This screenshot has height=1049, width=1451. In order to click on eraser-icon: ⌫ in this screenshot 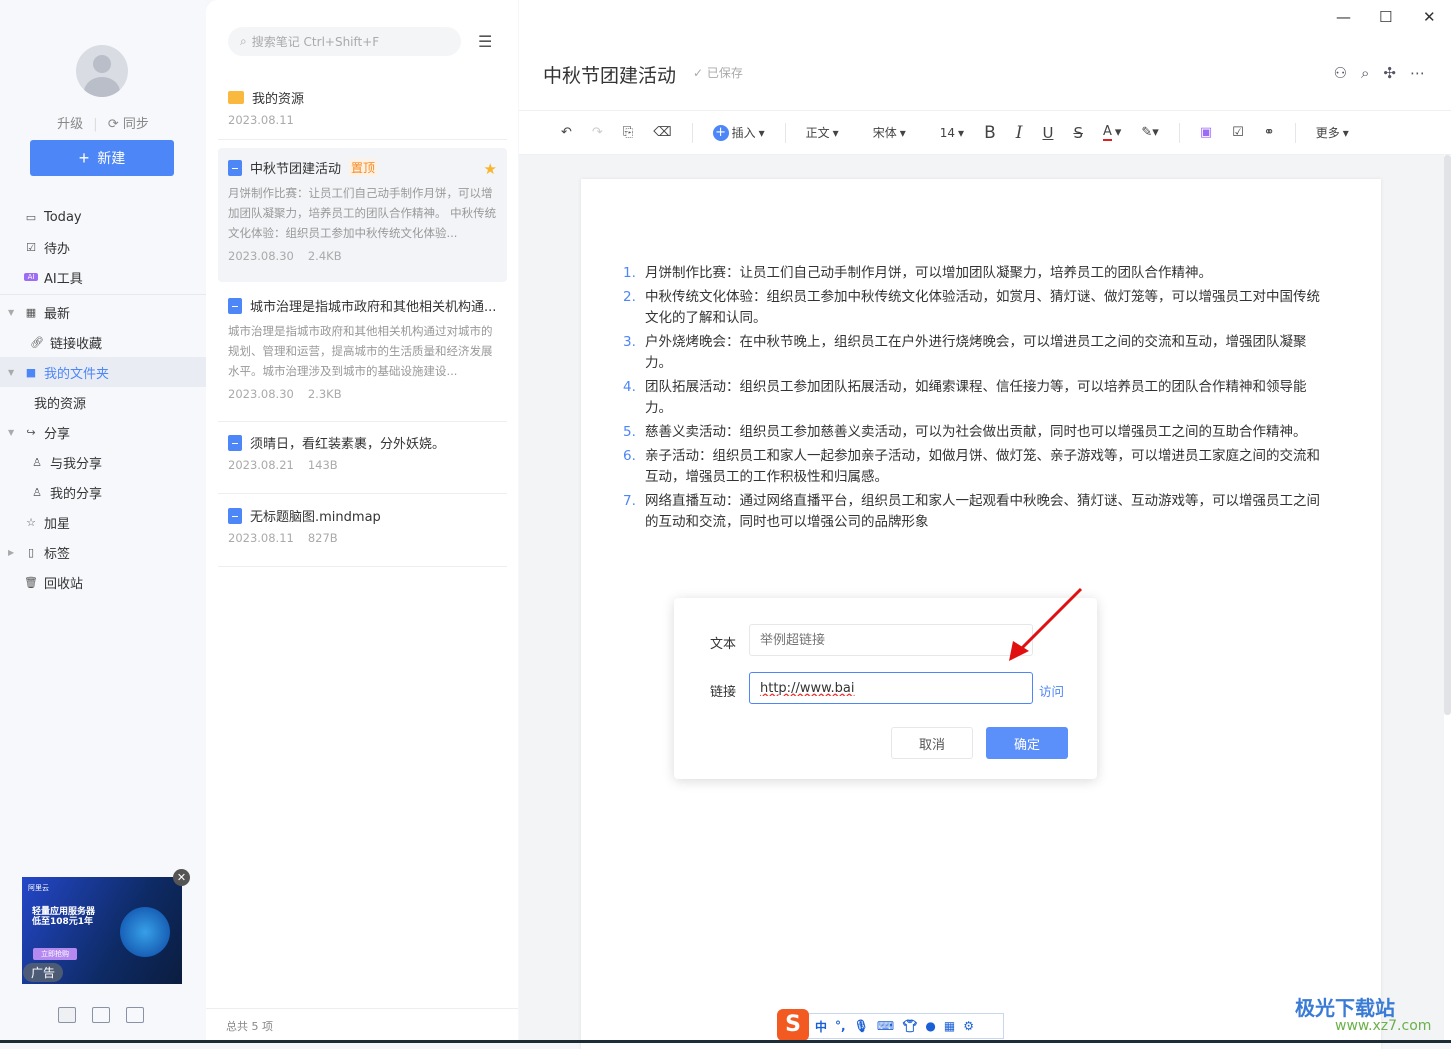, I will do `click(662, 132)`.